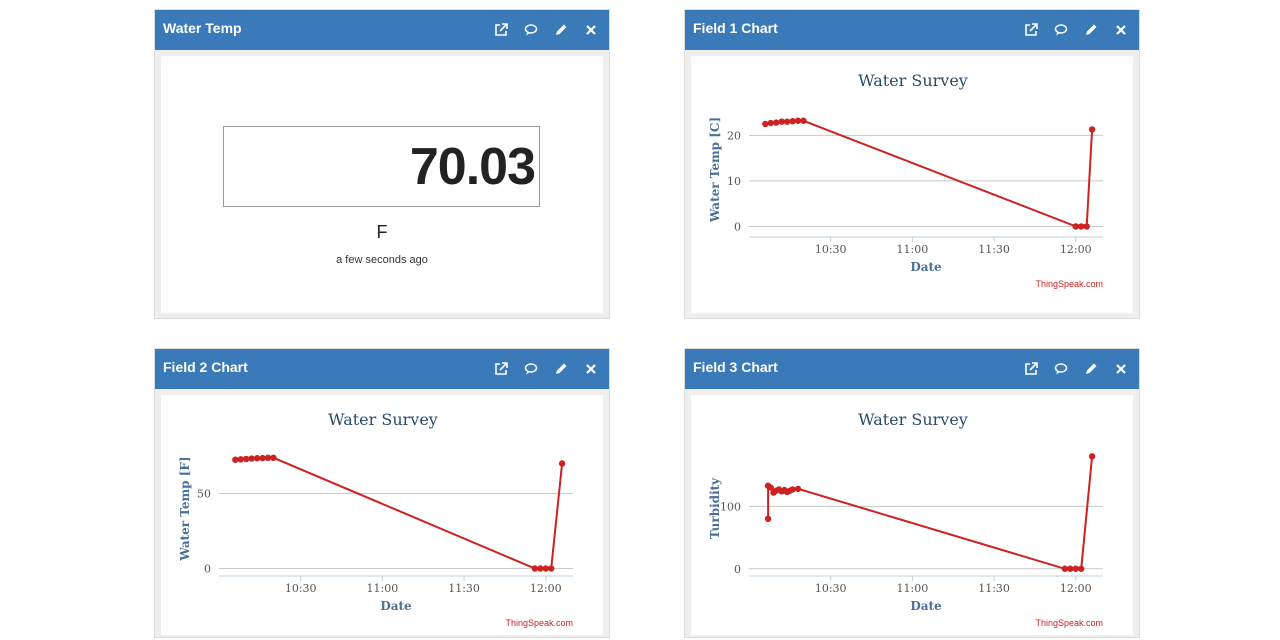  Describe the element at coordinates (912, 369) in the screenshot. I see `panel-header: Field 3 Chart` at that location.